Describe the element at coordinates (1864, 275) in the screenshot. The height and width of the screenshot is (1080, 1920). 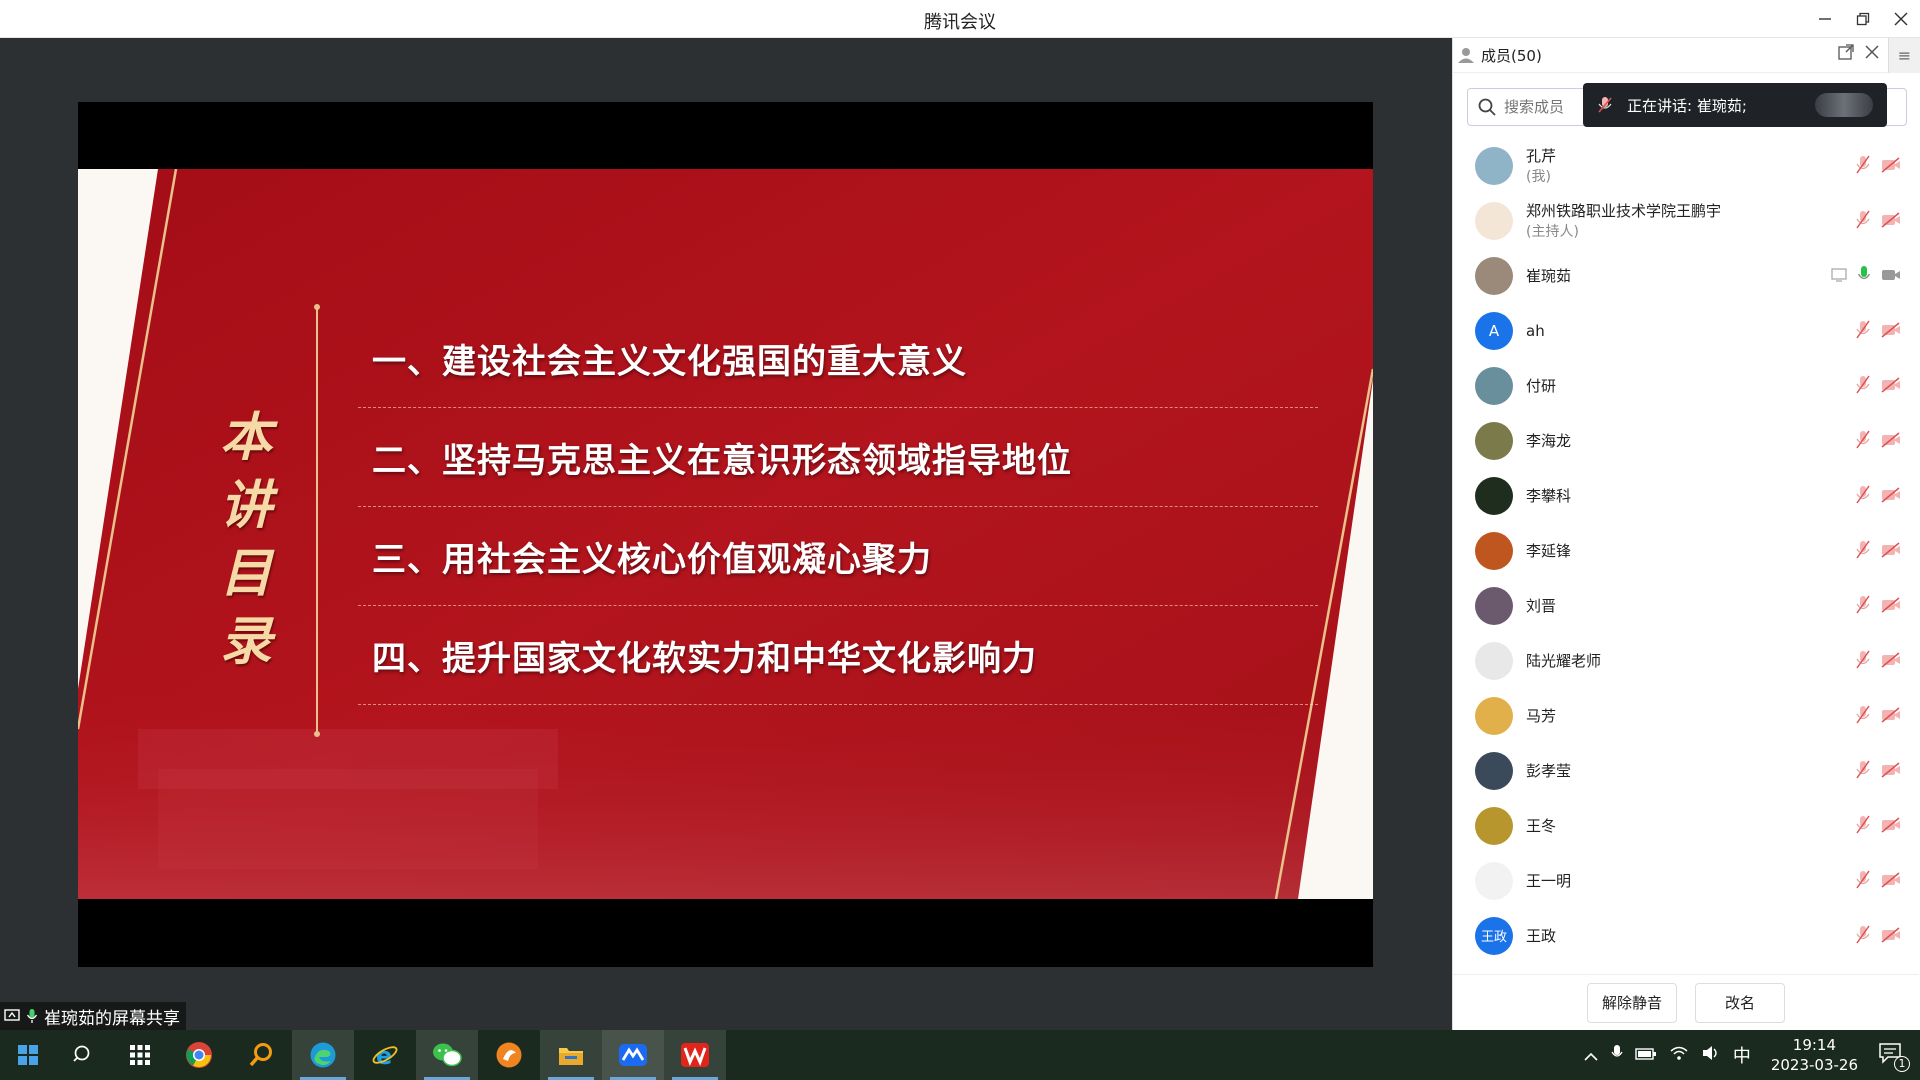
I see `mic-active-icon` at that location.